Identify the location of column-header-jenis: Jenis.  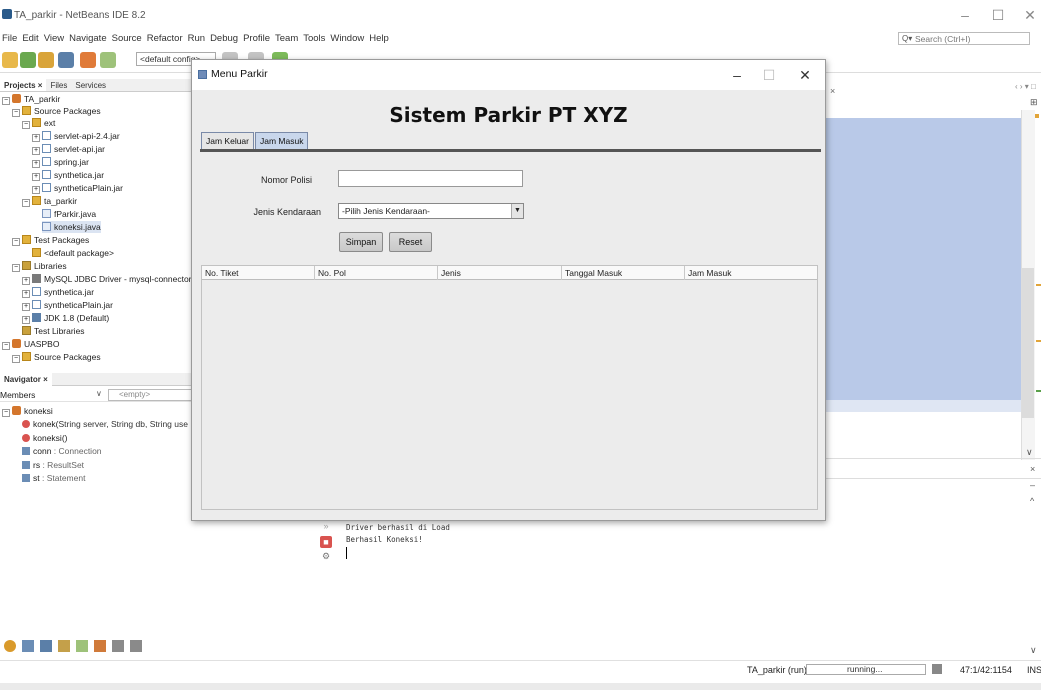
(500, 273).